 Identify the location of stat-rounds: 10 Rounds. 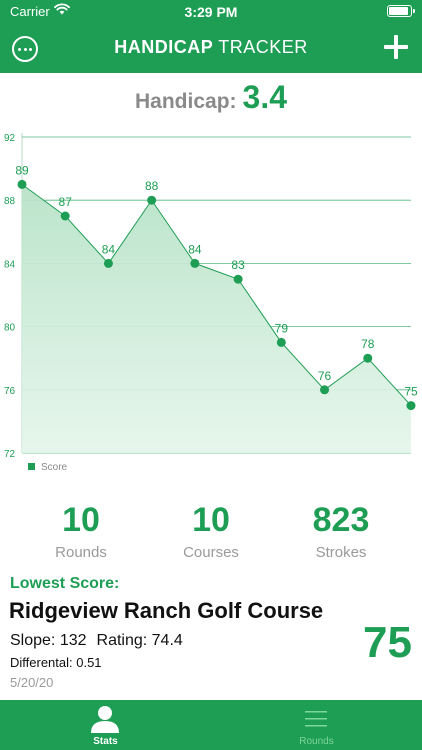
(81, 530).